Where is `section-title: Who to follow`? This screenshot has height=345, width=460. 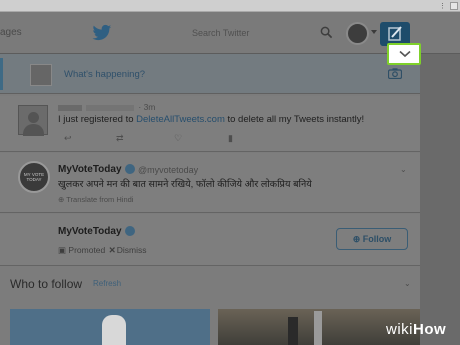 section-title: Who to follow is located at coordinates (46, 284).